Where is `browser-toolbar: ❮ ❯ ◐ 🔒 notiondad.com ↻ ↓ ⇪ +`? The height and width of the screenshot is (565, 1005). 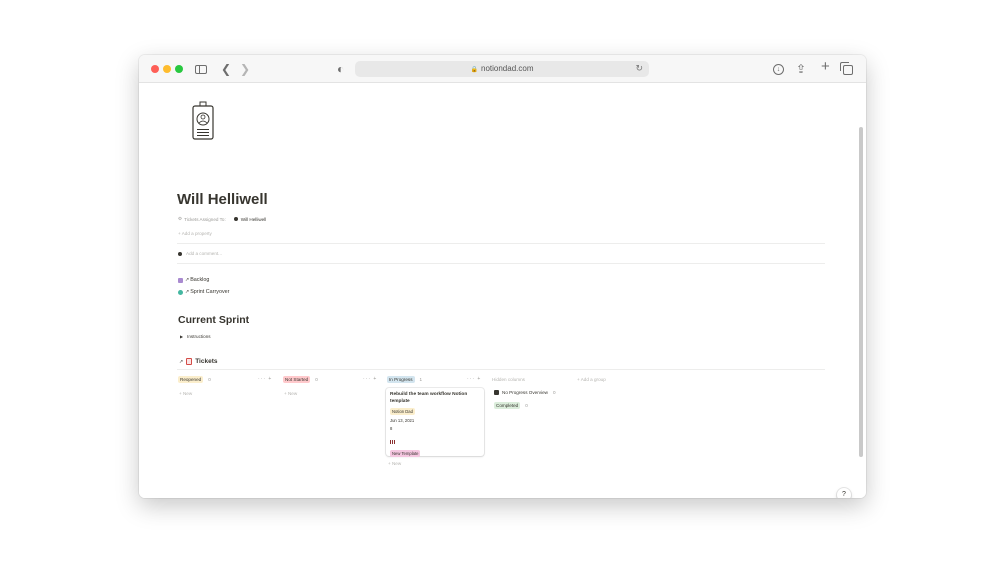
browser-toolbar: ❮ ❯ ◐ 🔒 notiondad.com ↻ ↓ ⇪ + is located at coordinates (502, 69).